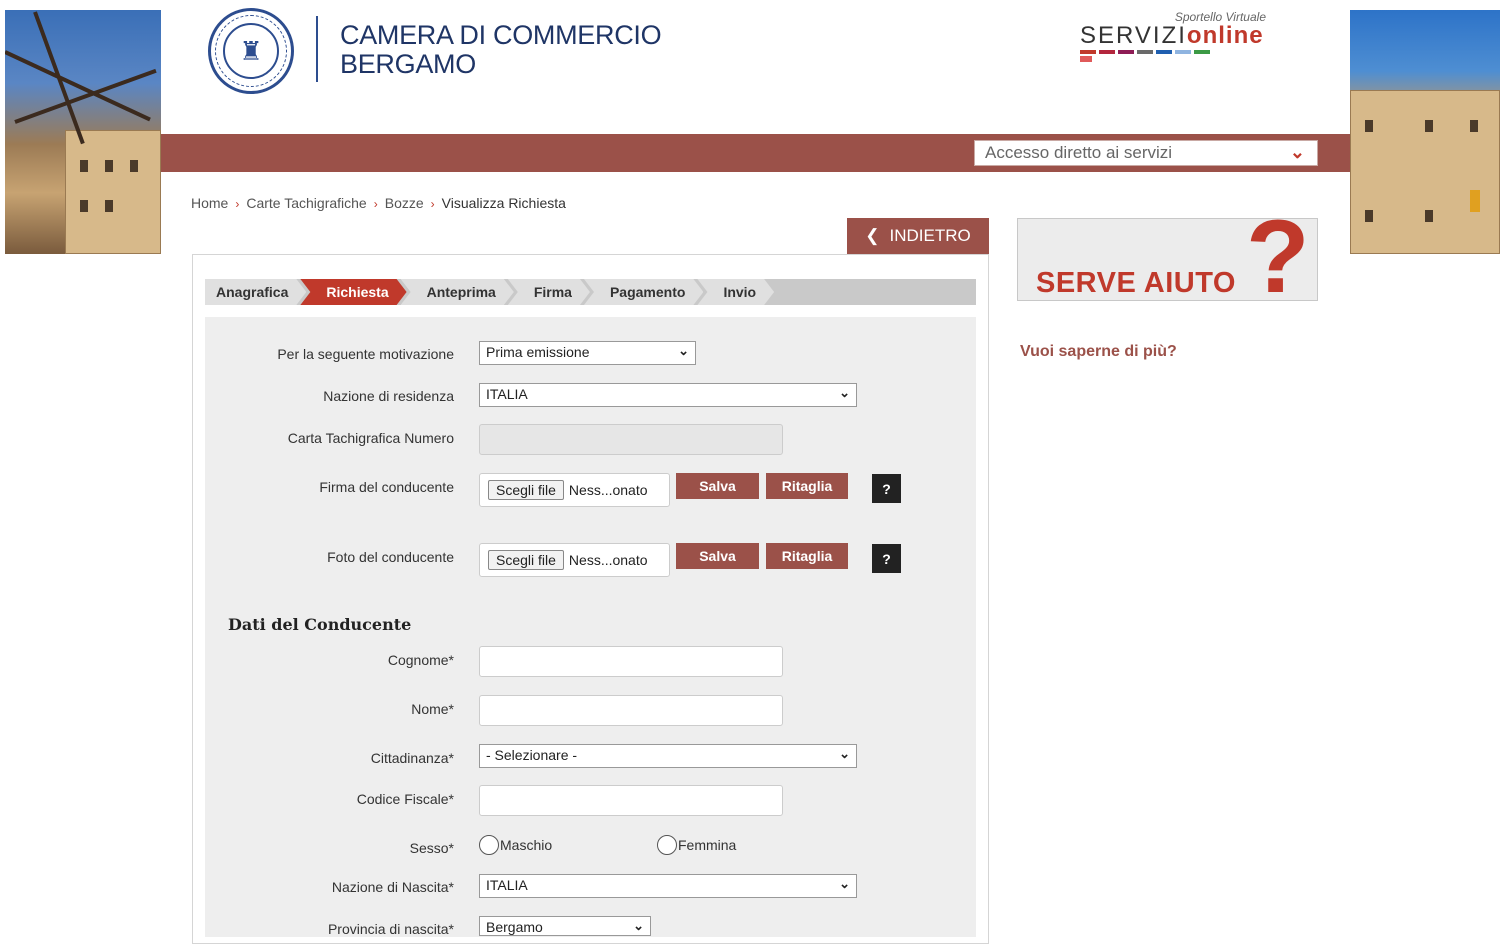  I want to click on breadcrumb-current: Visualizza Richiesta, so click(503, 203).